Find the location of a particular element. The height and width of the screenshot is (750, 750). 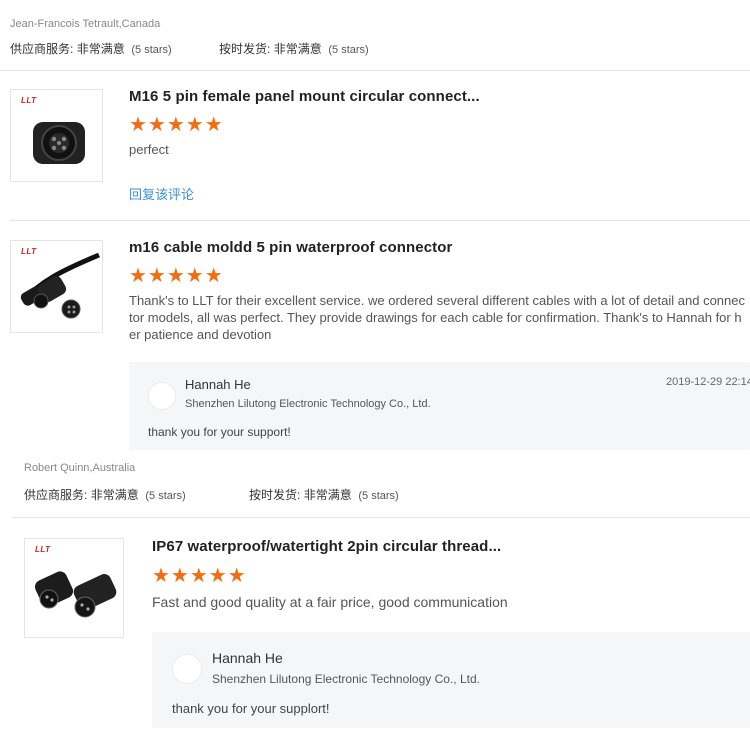

reply-text: thank you for your support! is located at coordinates (219, 432).